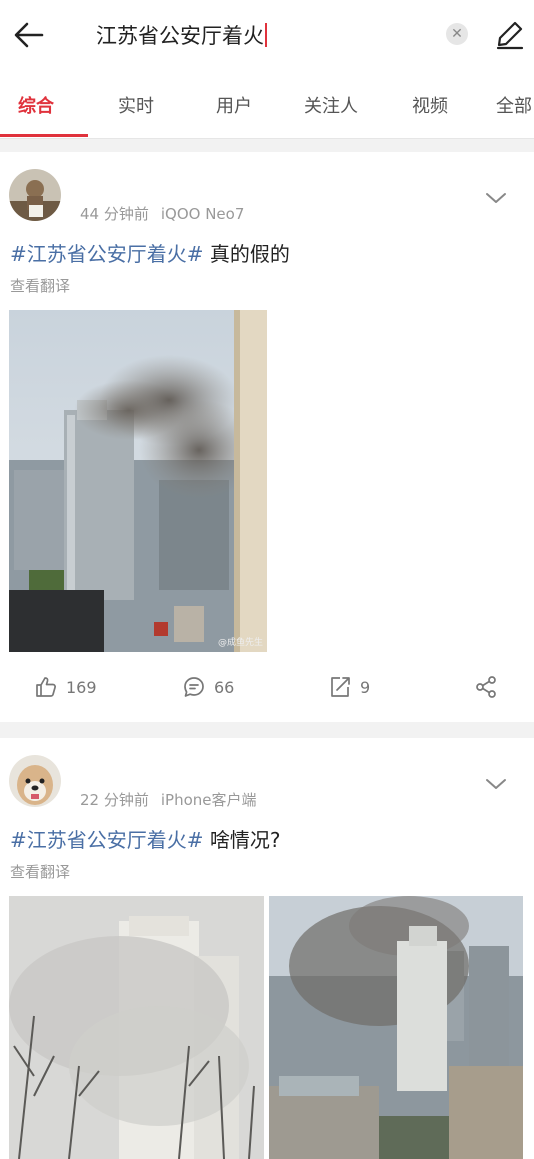  Describe the element at coordinates (510, 34) in the screenshot. I see `compose-icon` at that location.